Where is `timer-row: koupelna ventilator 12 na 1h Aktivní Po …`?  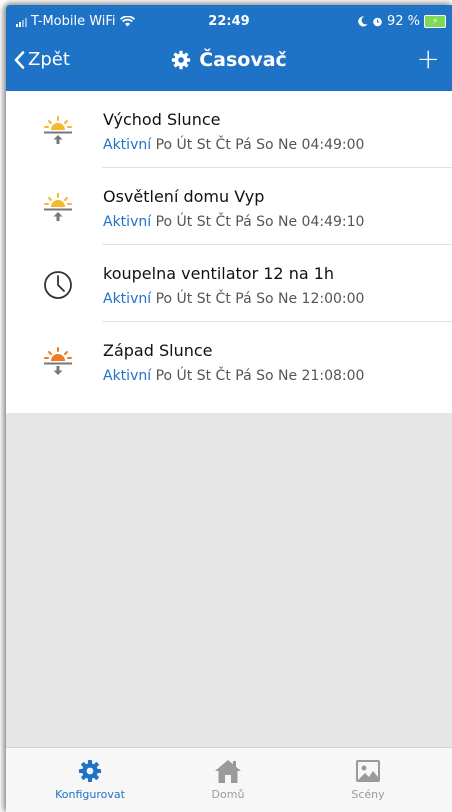
timer-row: koupelna ventilator 12 na 1h Aktivní Po … is located at coordinates (229, 283).